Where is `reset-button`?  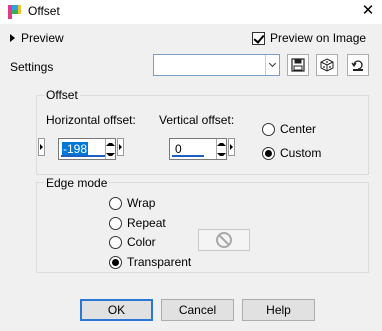 reset-button is located at coordinates (358, 65).